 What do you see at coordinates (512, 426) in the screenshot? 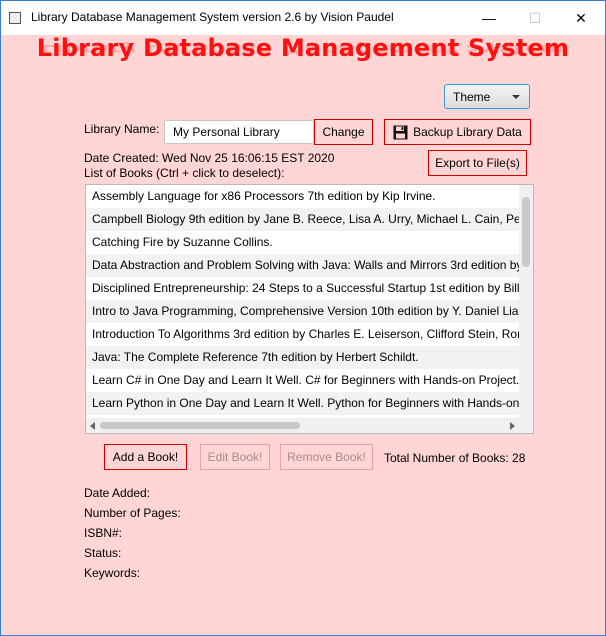
I see `scroll-right-icon` at bounding box center [512, 426].